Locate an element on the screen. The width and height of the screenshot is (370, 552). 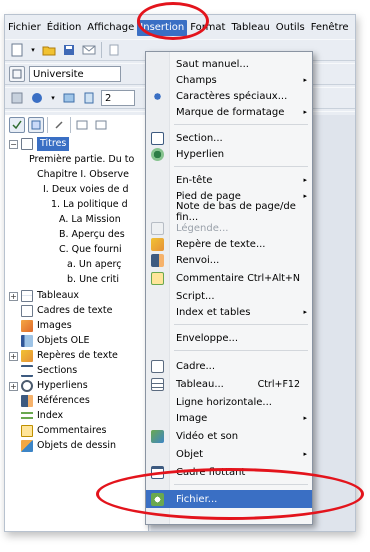
menu-item-video-son: Vidéo et son is located at coordinates (229, 436).